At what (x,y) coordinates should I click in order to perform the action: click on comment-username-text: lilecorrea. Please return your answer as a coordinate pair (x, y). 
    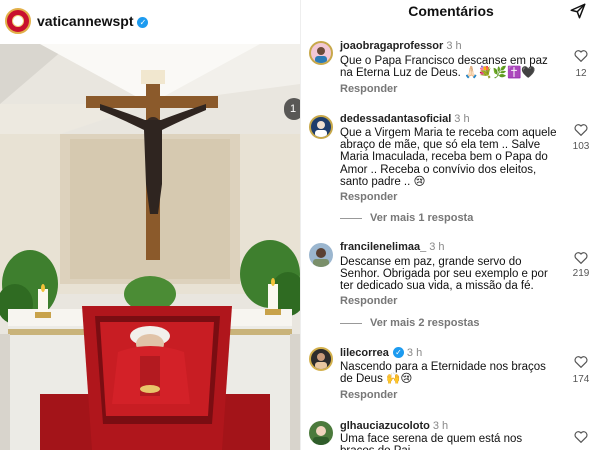
    Looking at the image, I should click on (364, 353).